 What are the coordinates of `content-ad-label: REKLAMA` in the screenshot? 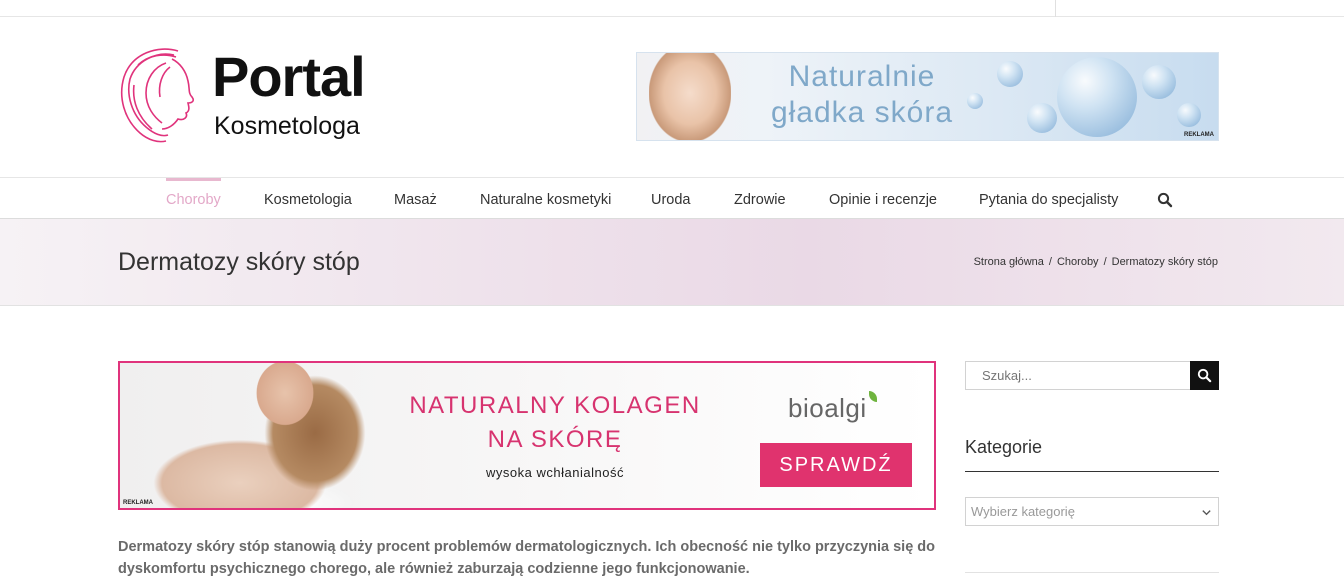 It's located at (138, 503).